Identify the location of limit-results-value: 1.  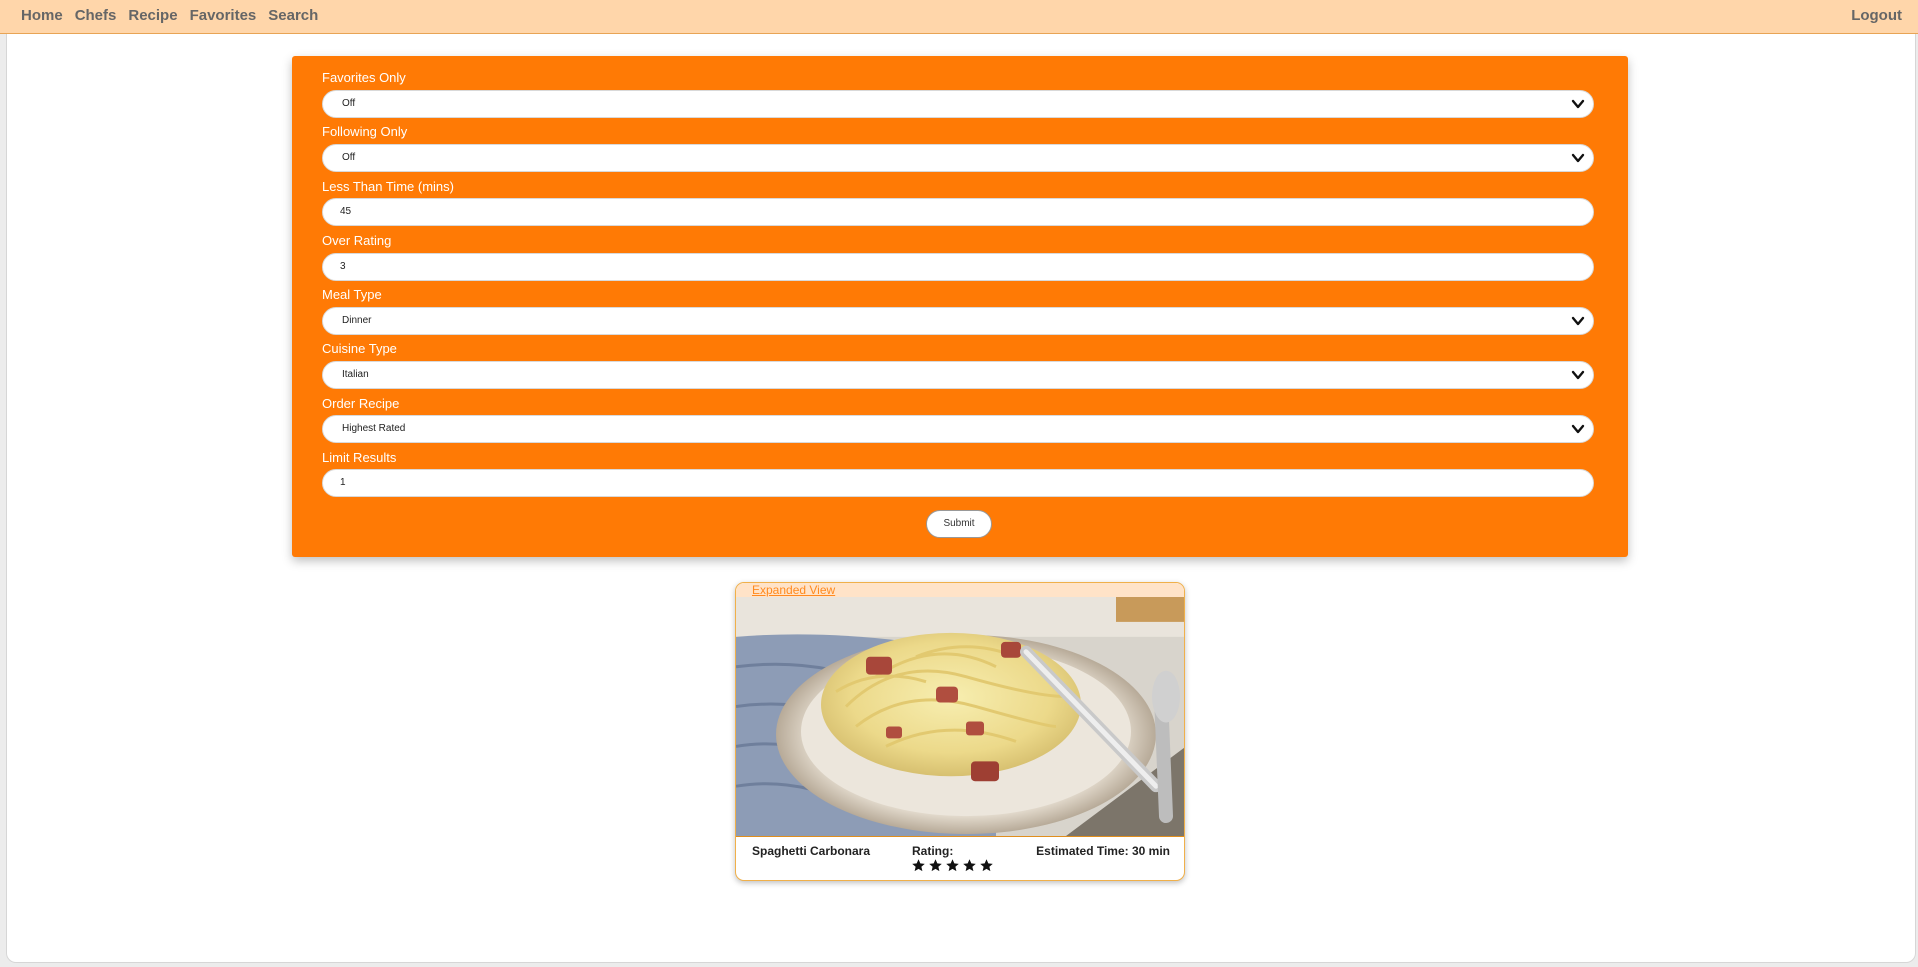
(343, 482).